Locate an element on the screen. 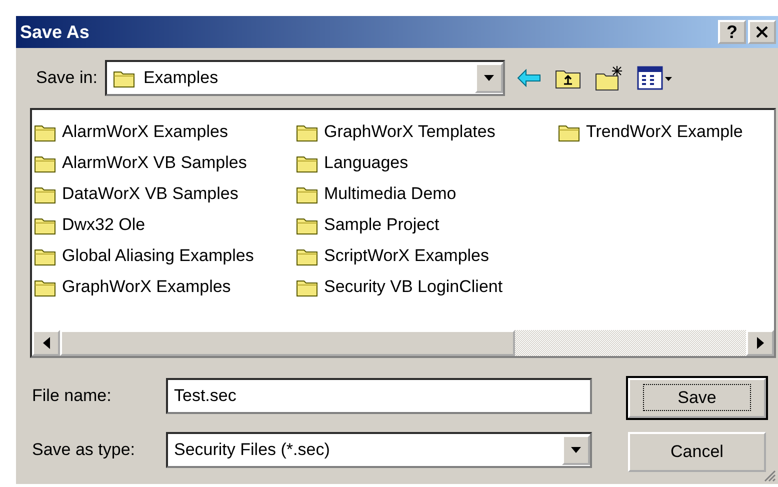 This screenshot has width=778, height=487. horizontal-scrollbar is located at coordinates (403, 343).